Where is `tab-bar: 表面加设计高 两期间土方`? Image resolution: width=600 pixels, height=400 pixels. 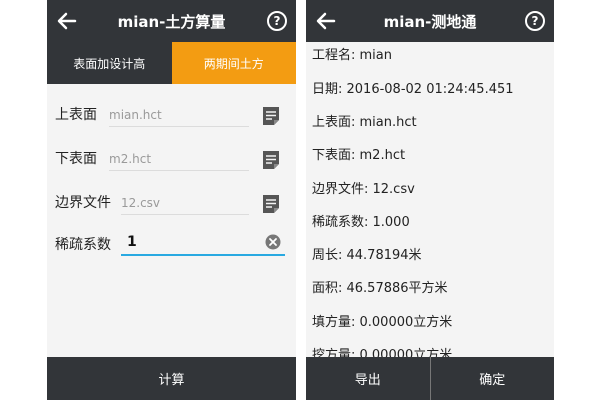 tab-bar: 表面加设计高 两期间土方 is located at coordinates (171, 63).